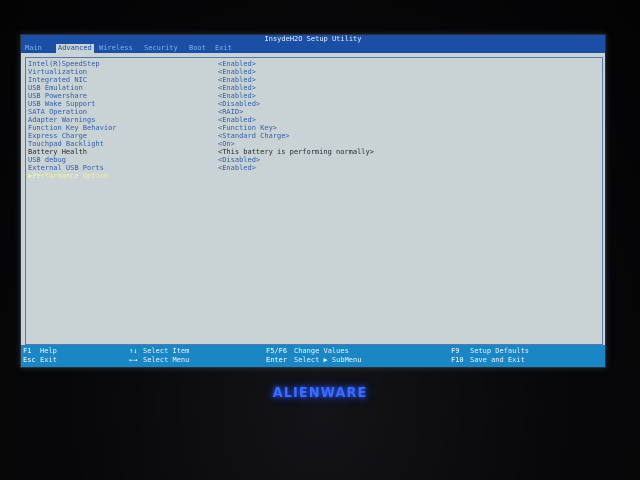 The height and width of the screenshot is (480, 640). What do you see at coordinates (29, 360) in the screenshot?
I see `help-key: Esc` at bounding box center [29, 360].